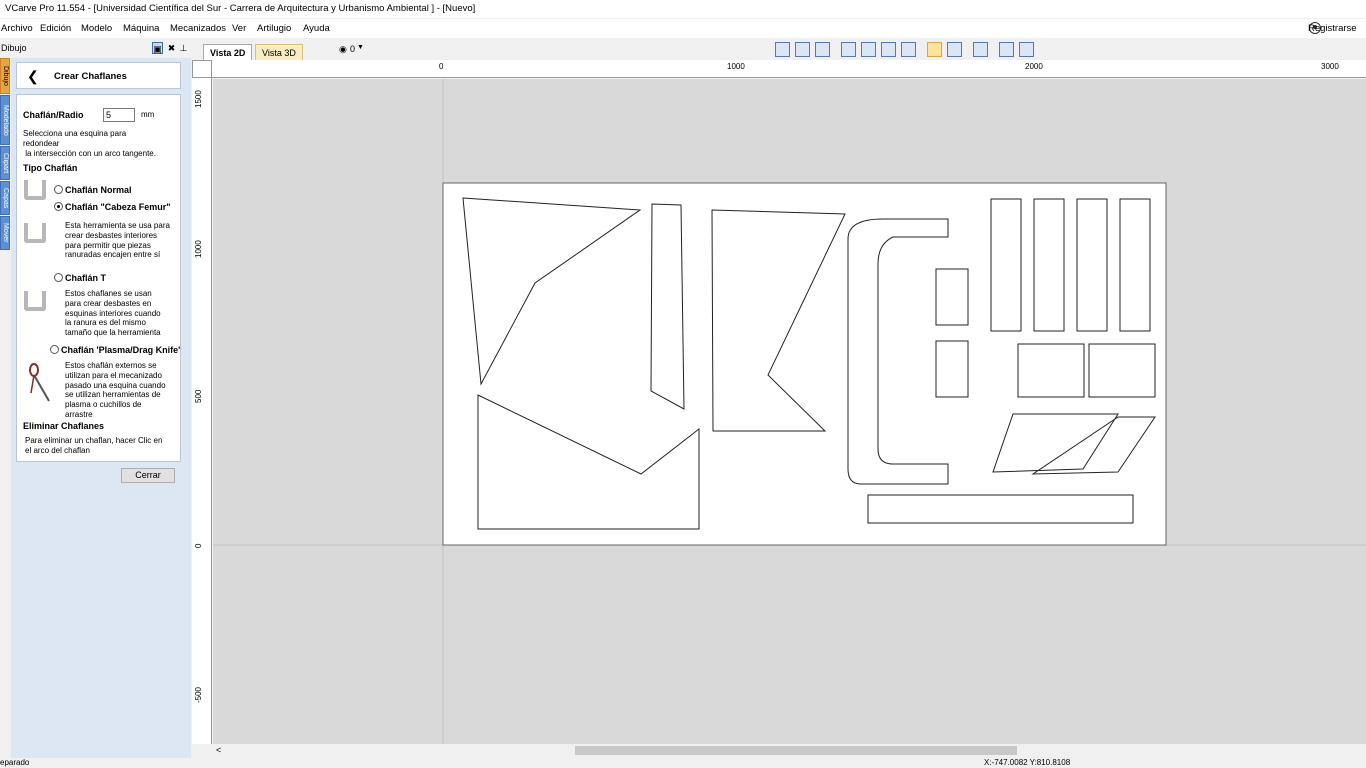  I want to click on ruler-h-label: 1000, so click(736, 66).